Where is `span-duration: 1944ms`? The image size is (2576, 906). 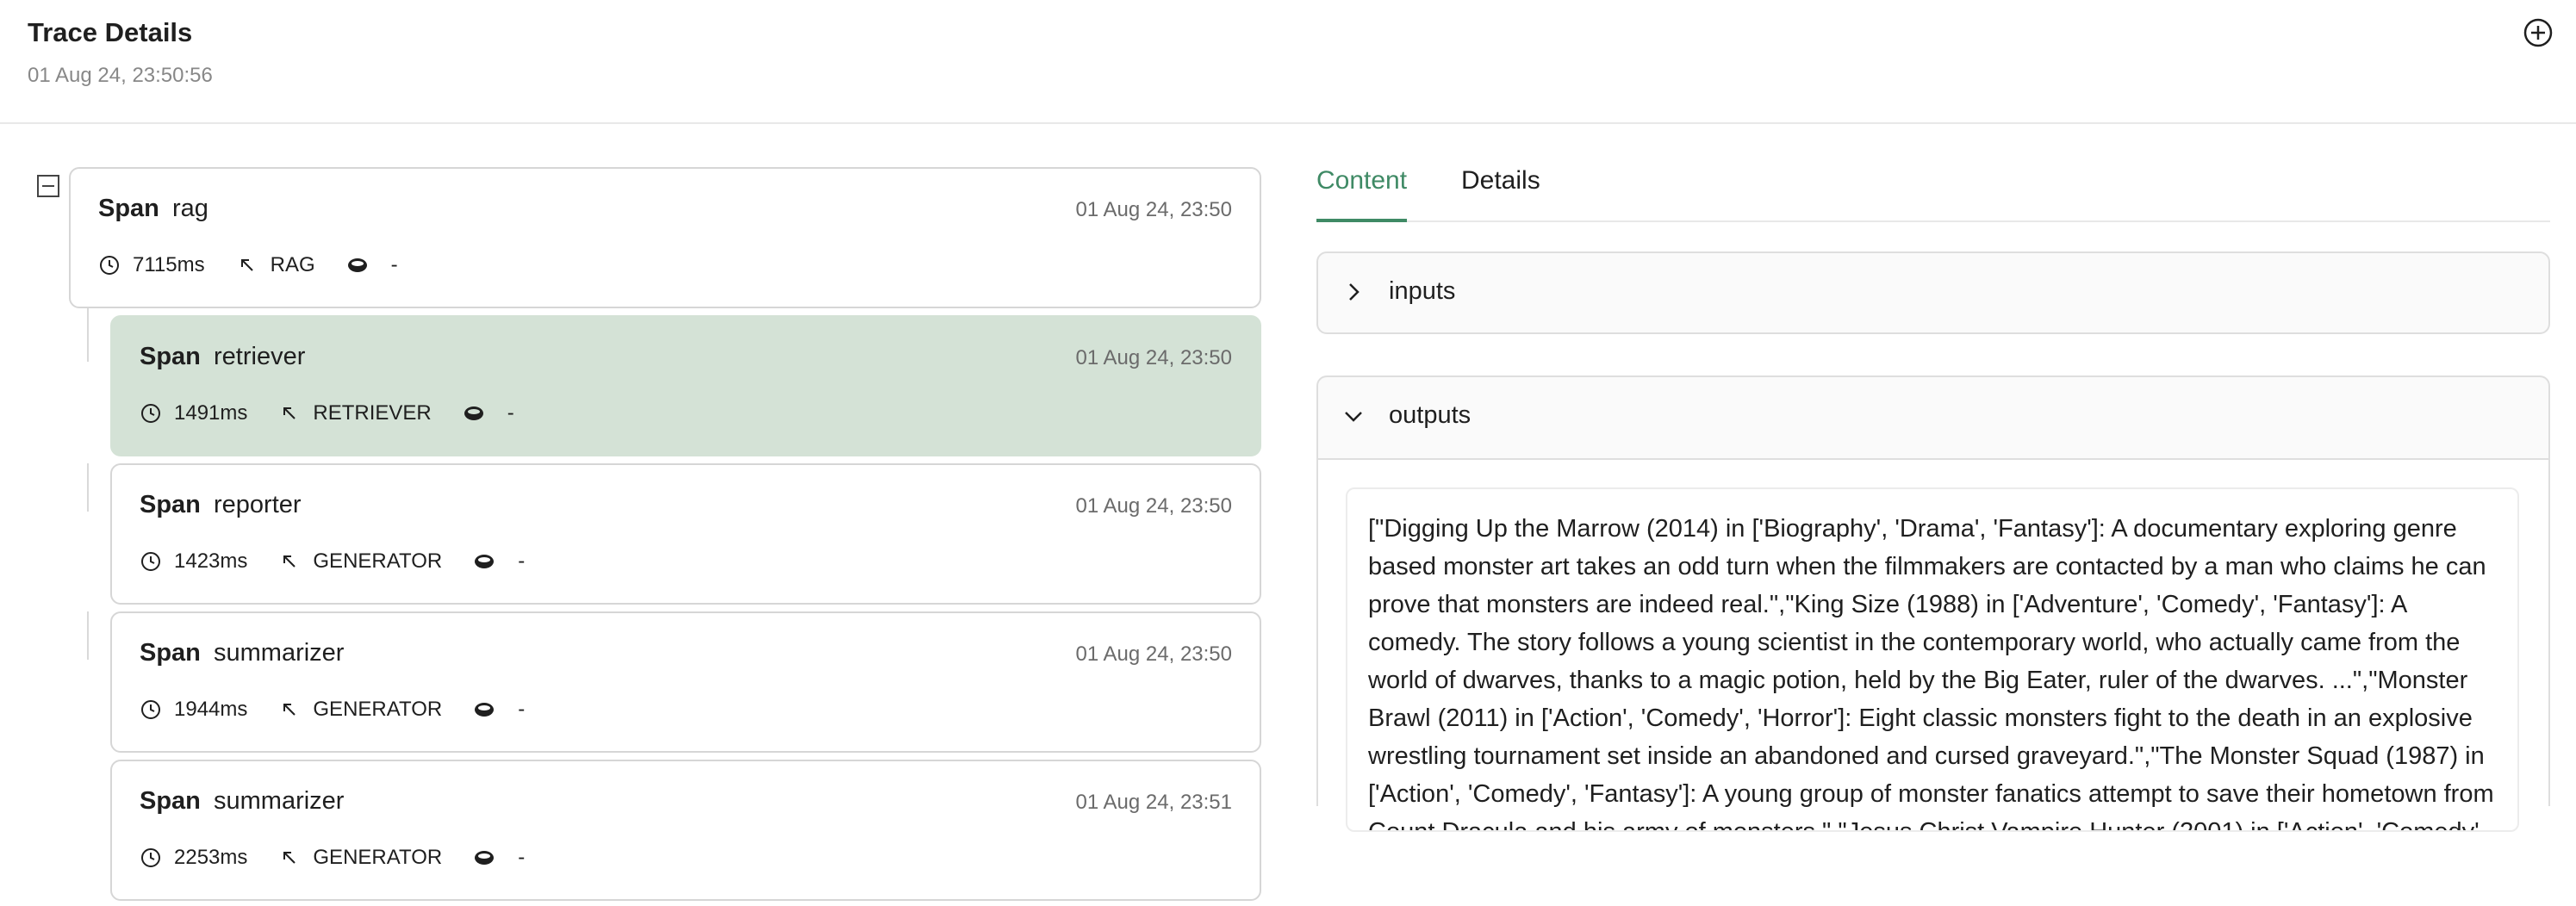 span-duration: 1944ms is located at coordinates (211, 709).